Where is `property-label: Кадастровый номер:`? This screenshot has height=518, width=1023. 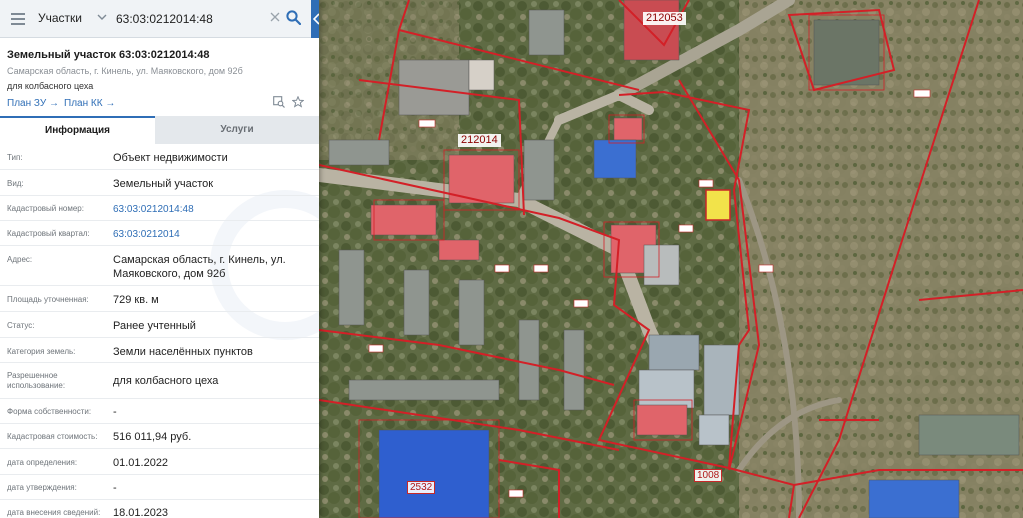 property-label: Кадастровый номер: is located at coordinates (45, 208).